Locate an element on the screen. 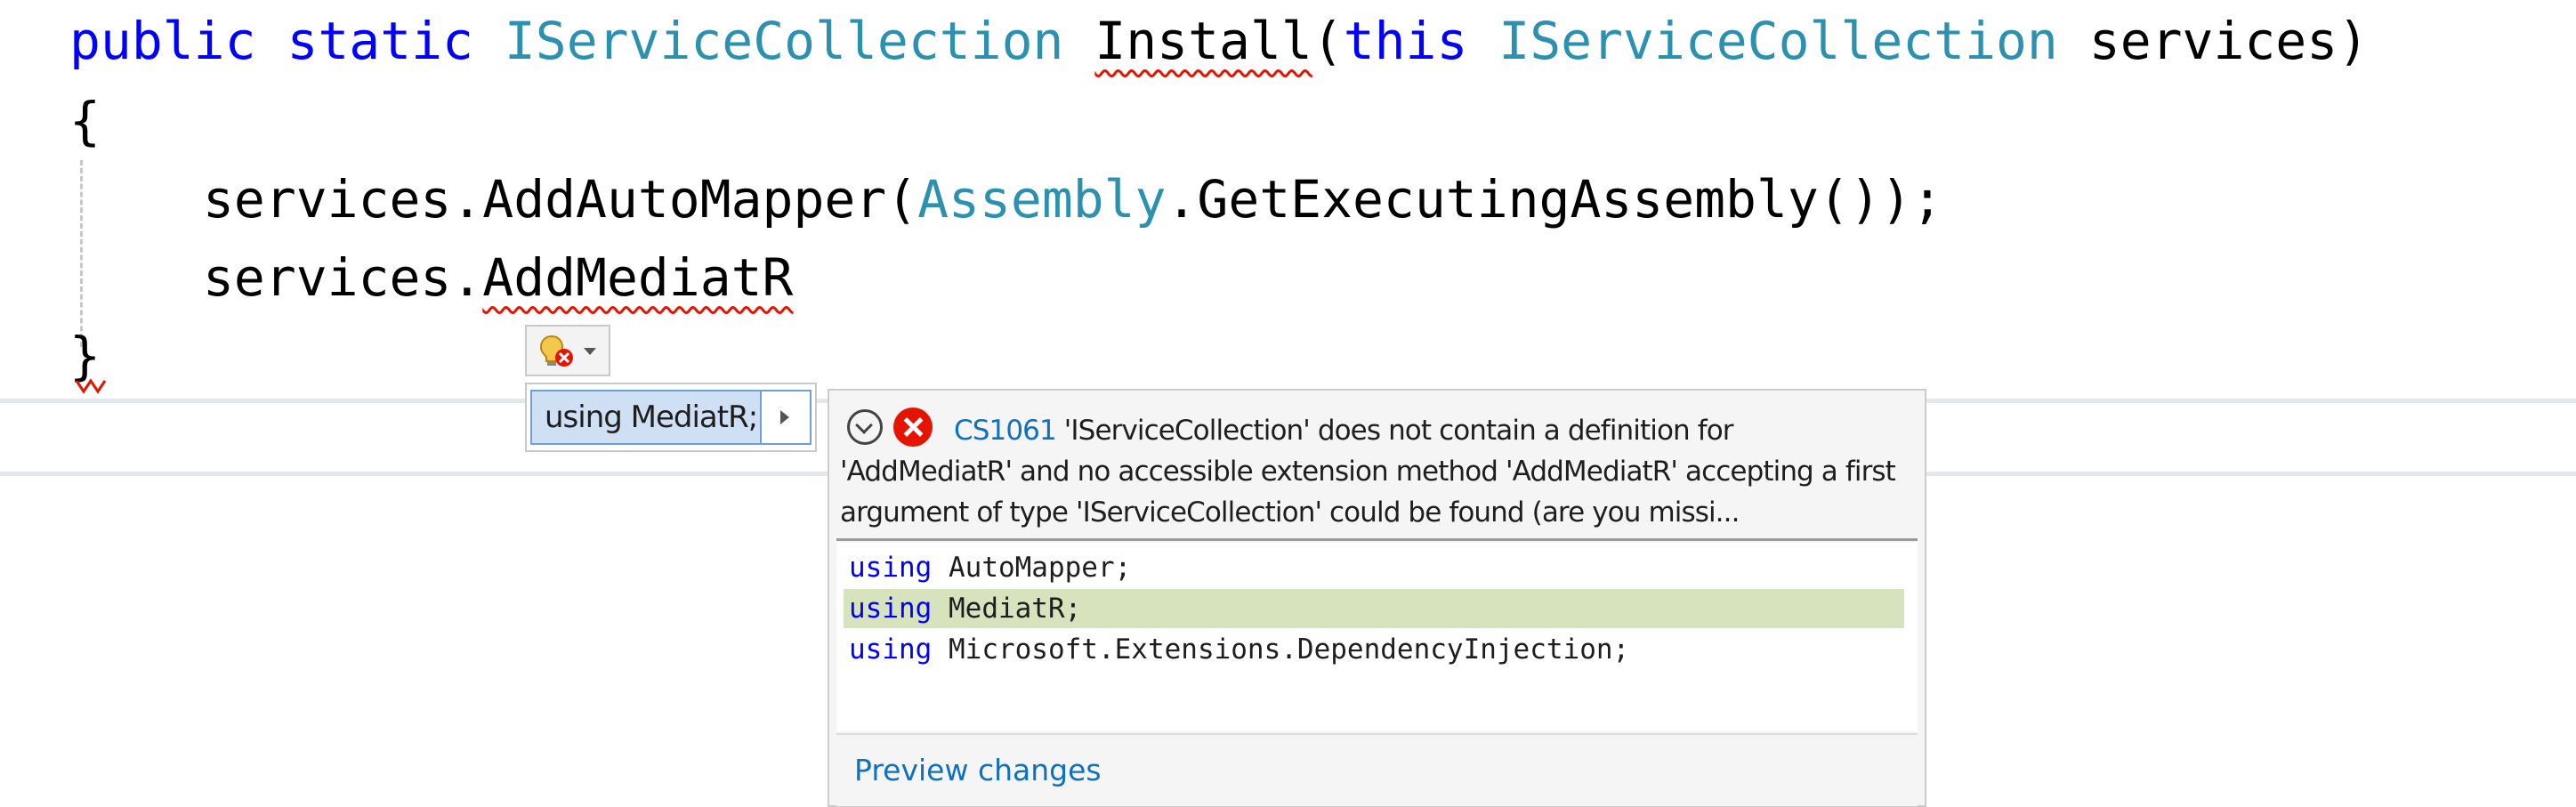  code-line-4: services.AddMediatR is located at coordinates (498, 277).